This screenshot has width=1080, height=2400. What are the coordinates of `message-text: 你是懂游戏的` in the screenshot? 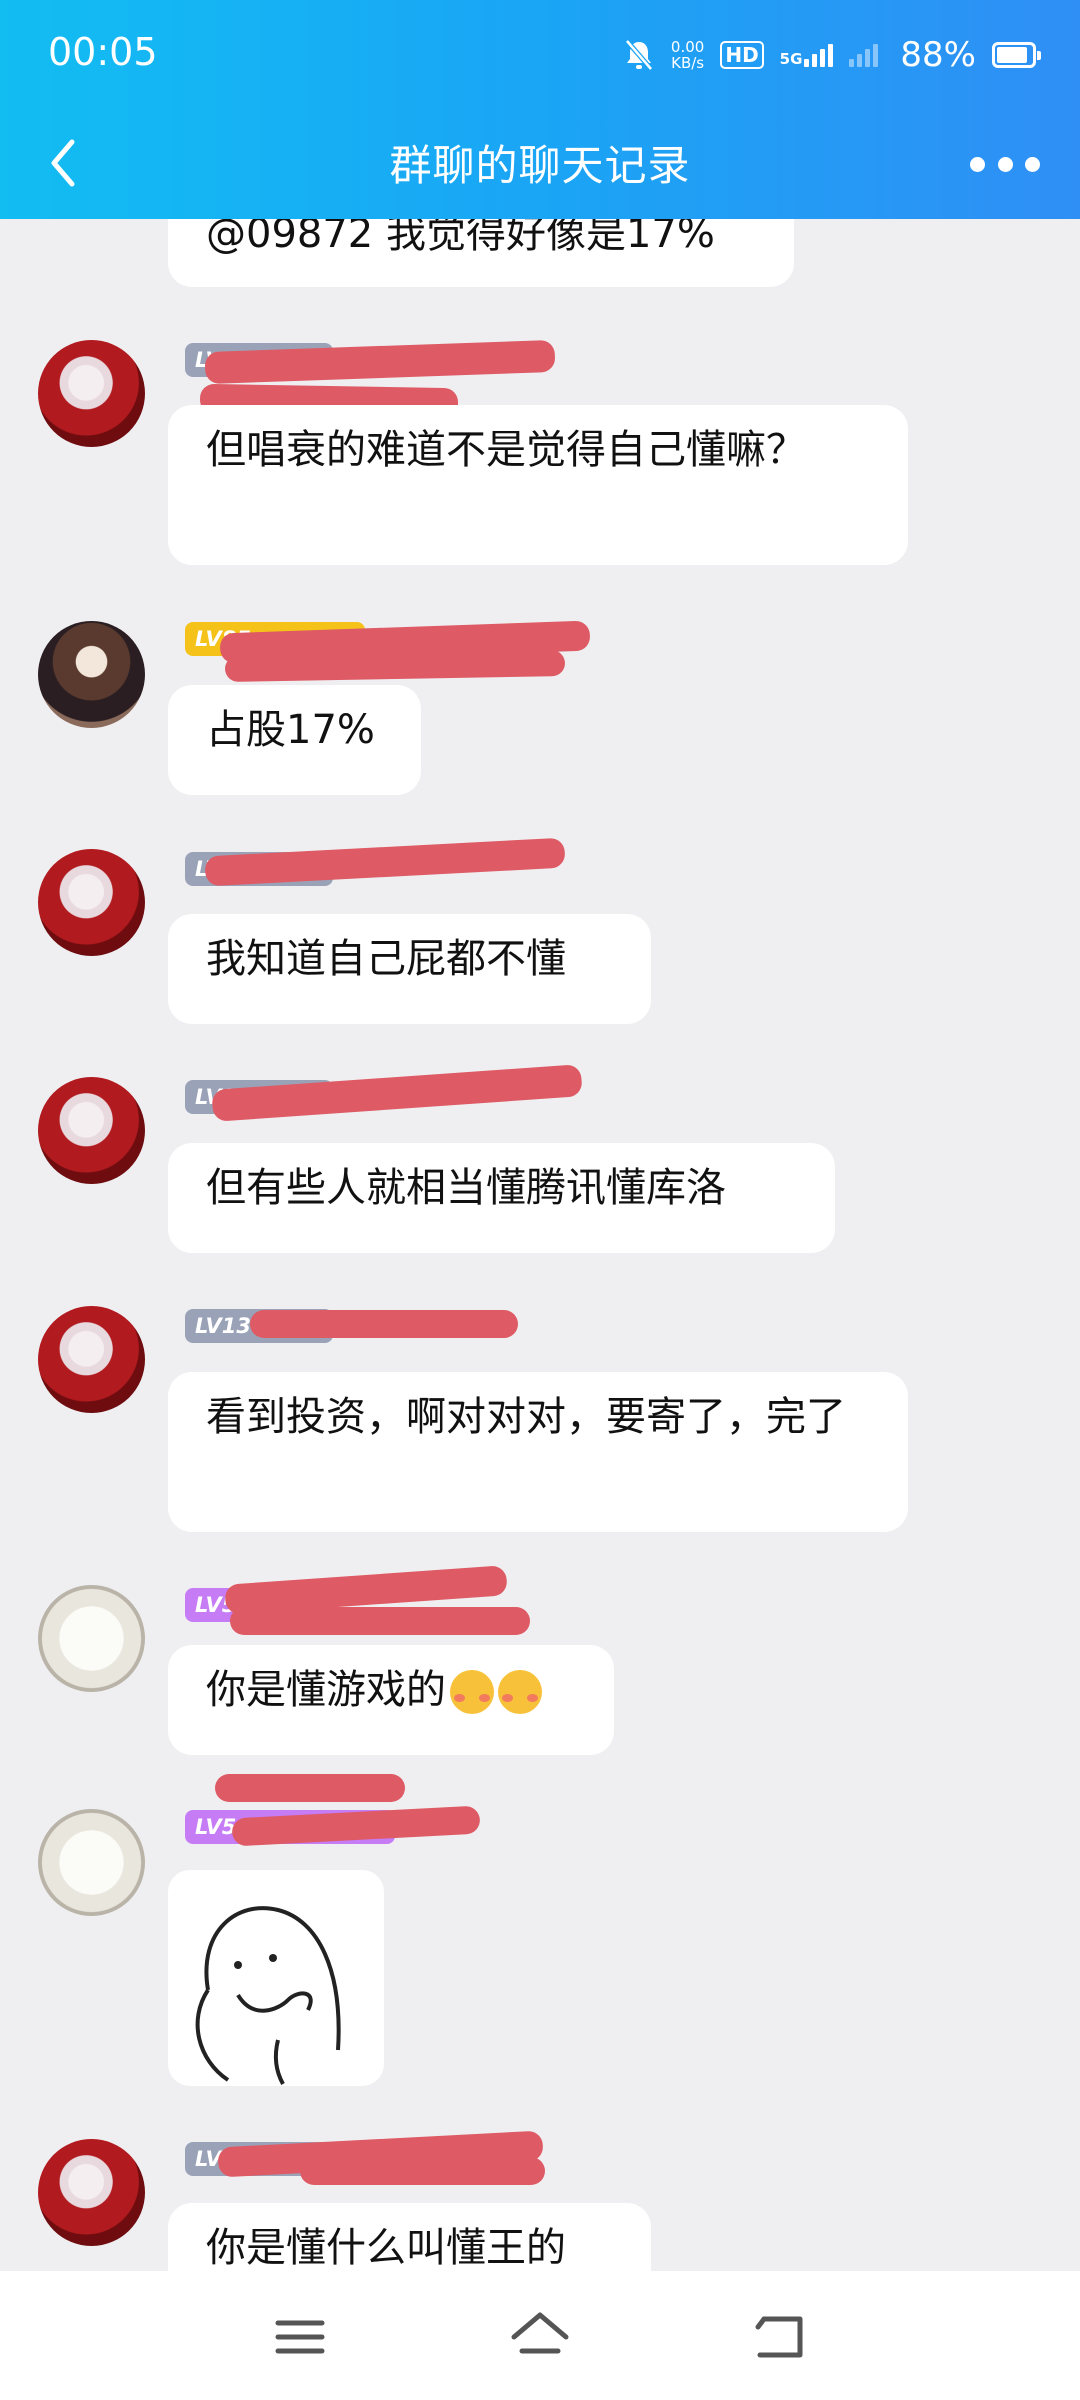 It's located at (326, 1690).